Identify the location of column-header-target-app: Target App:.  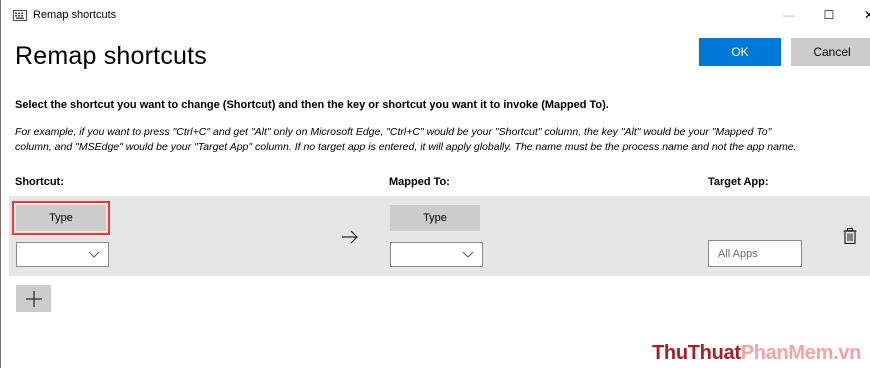
(738, 182).